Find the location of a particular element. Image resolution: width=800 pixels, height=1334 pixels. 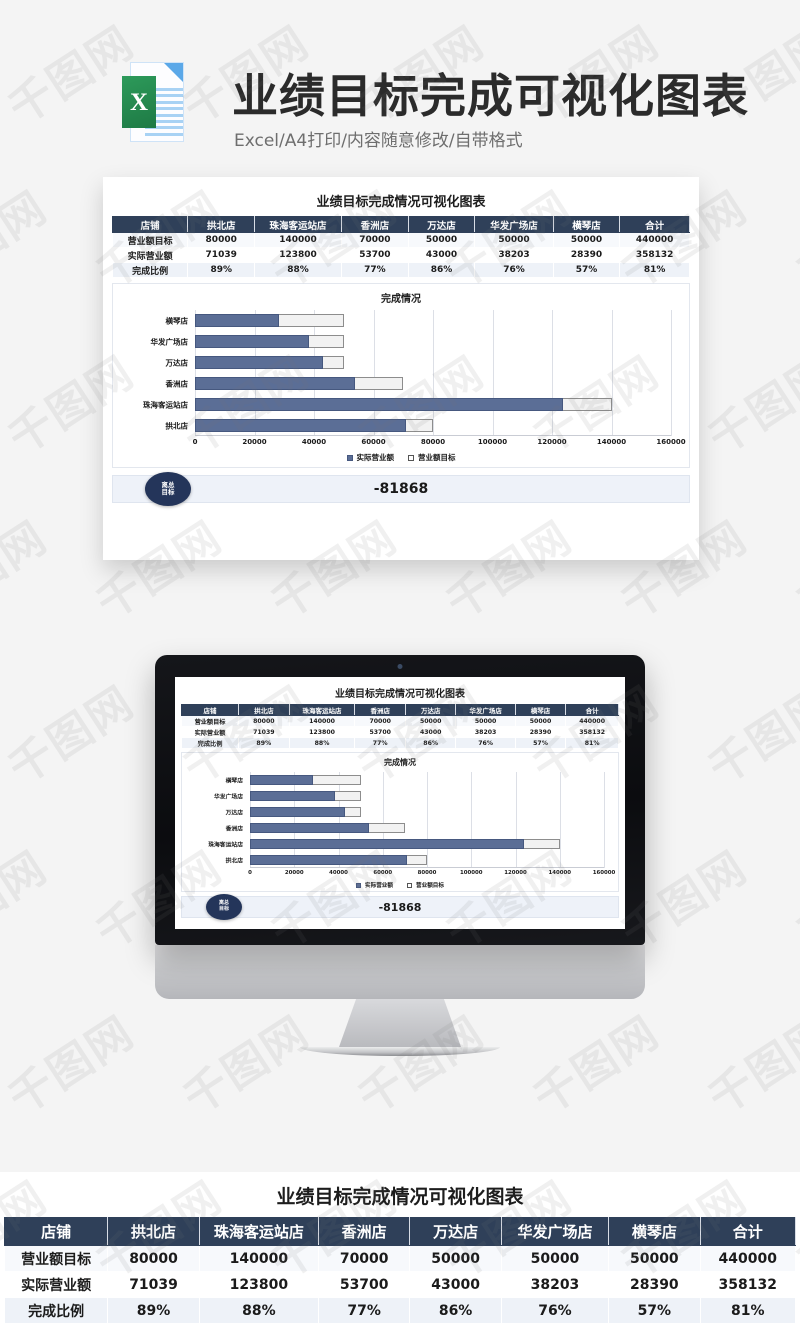

distance-to-target-badge-monitor: 离总 目标 is located at coordinates (224, 907).